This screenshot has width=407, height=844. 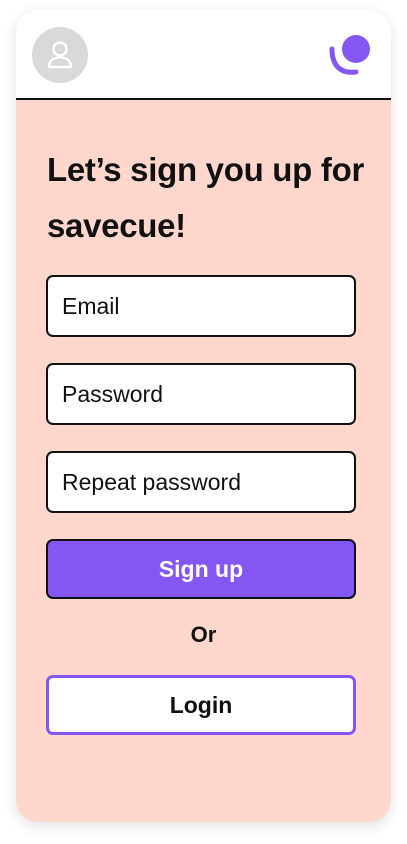 What do you see at coordinates (205, 197) in the screenshot?
I see `page-title: Let’s sign you up for savecue!` at bounding box center [205, 197].